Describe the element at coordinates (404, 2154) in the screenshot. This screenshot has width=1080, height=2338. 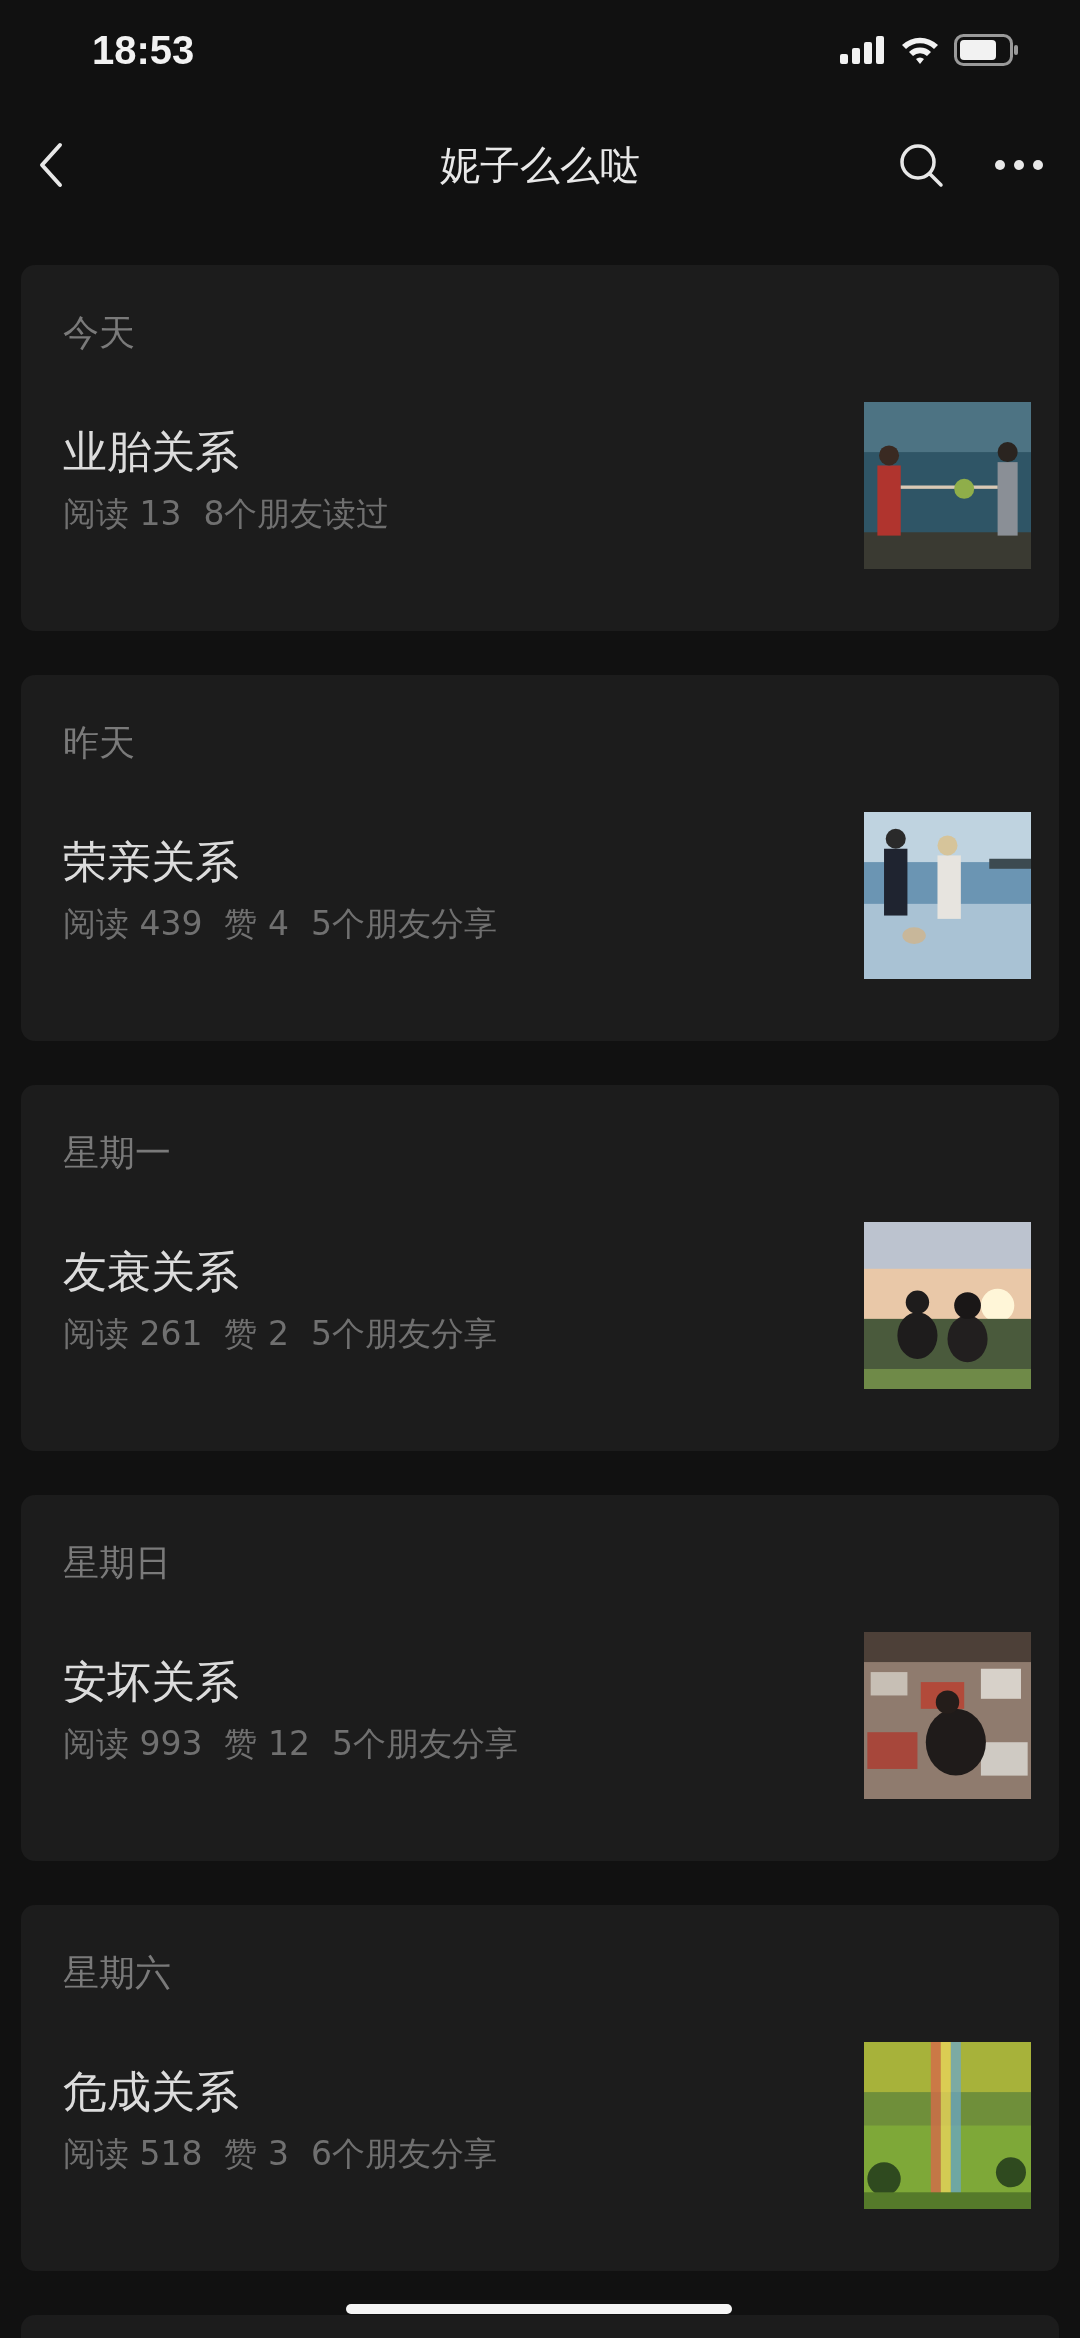
I see `article-stat: 6个朋友分享` at that location.